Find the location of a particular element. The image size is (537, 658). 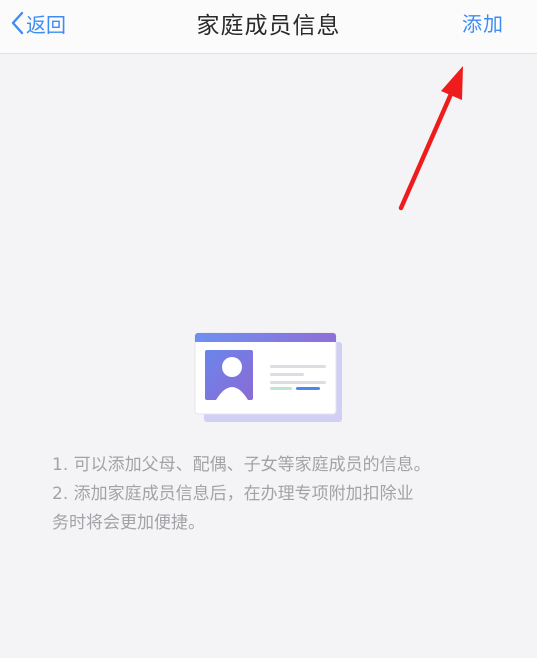

tip-line-2: 2. 添加家庭成员信息后，在办理专项附加扣除业 is located at coordinates (233, 494).